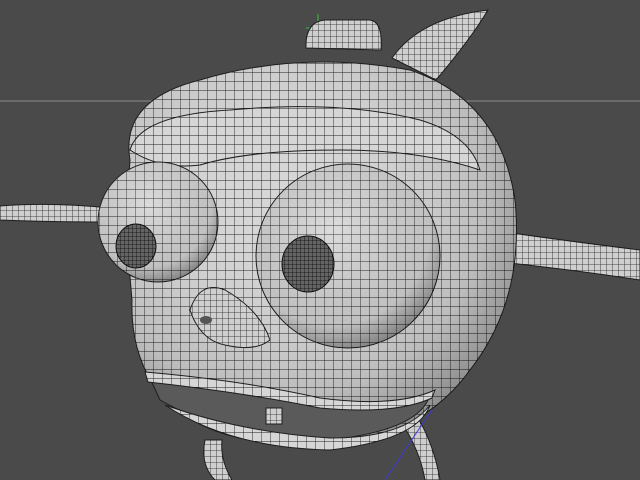  I want to click on hair-tuft, so click(343, 35).